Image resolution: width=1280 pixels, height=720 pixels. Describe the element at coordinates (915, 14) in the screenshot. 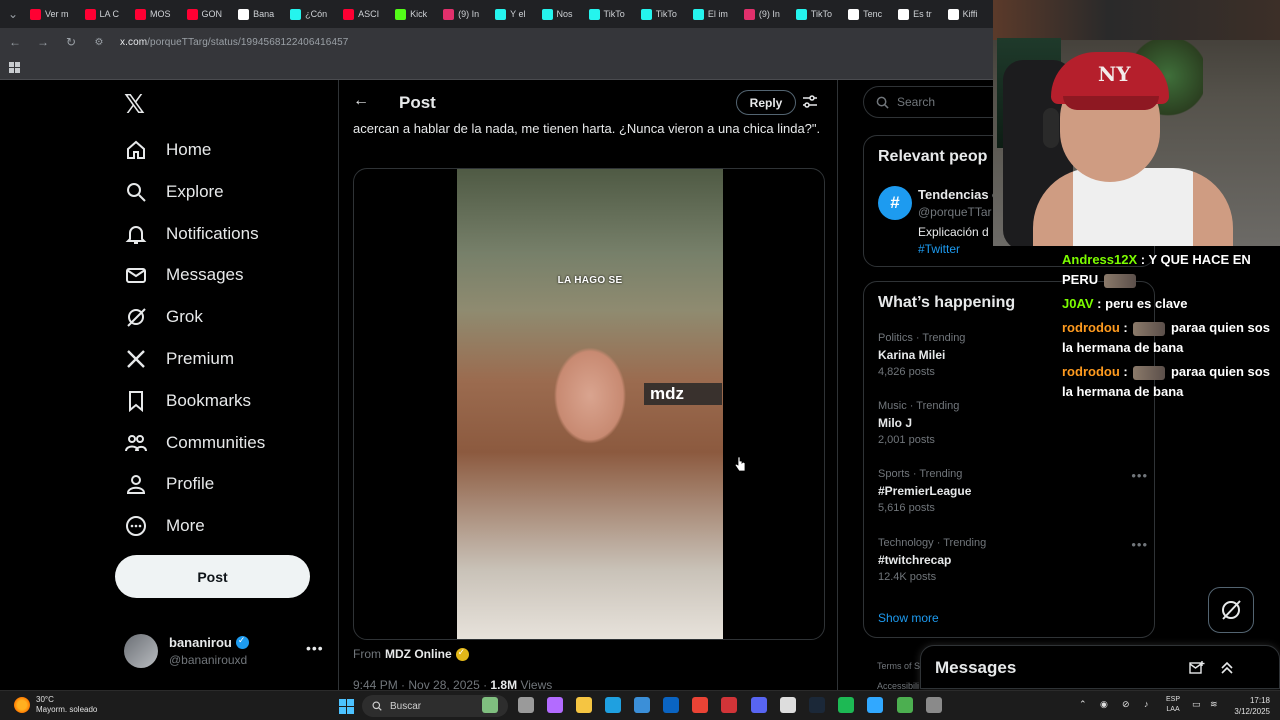

I see `browser-tab: Es tr` at that location.